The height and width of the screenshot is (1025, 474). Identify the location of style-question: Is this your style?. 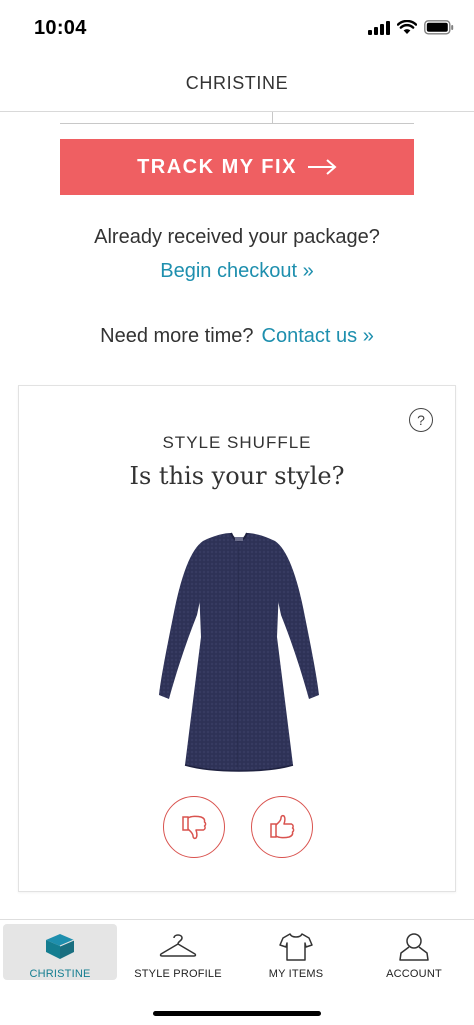
(237, 476).